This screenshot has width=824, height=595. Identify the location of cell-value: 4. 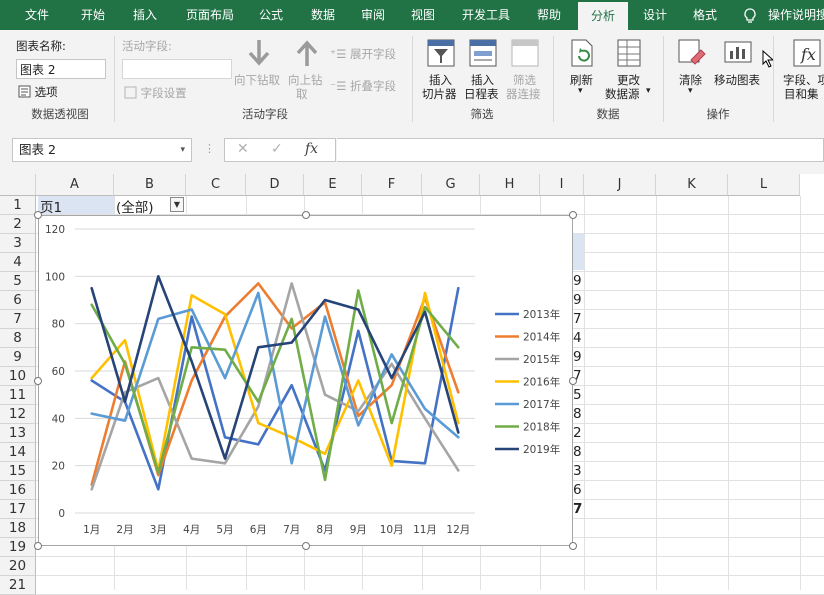
(577, 338).